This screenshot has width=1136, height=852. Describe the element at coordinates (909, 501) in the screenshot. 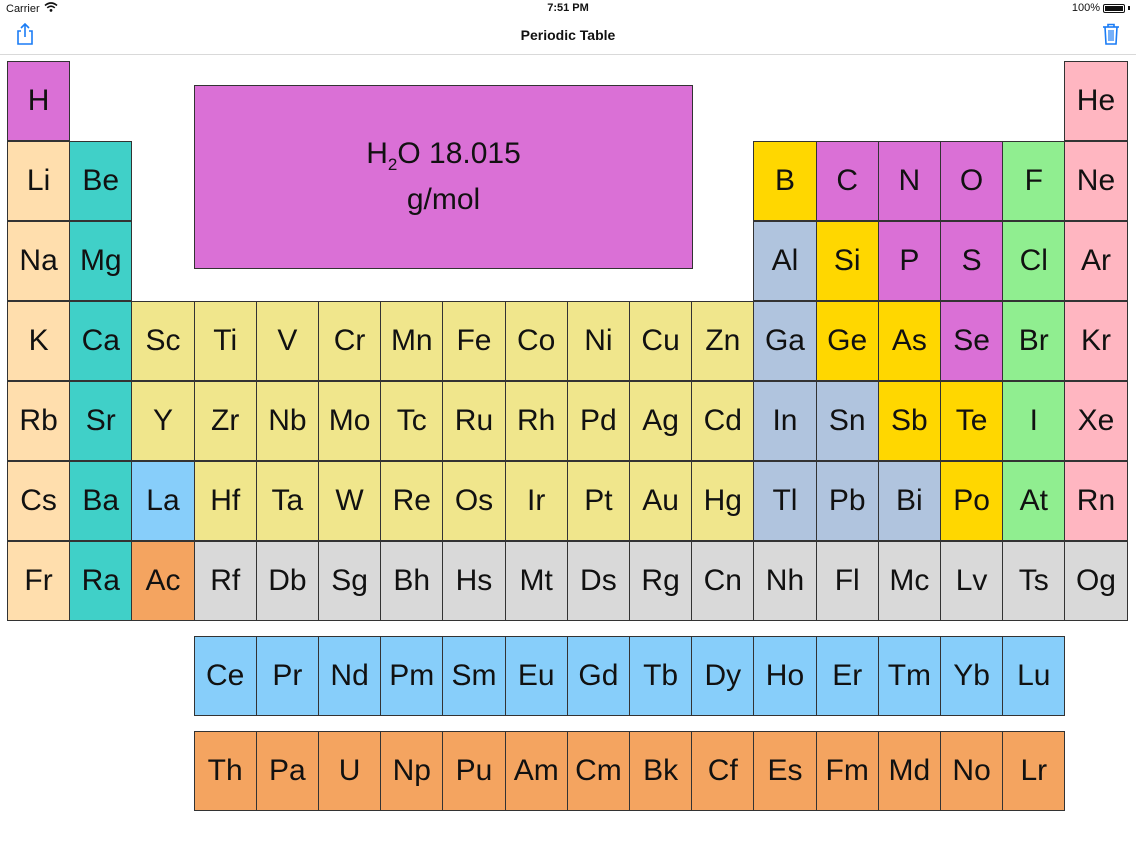

I see `element-bi: Bi` at that location.